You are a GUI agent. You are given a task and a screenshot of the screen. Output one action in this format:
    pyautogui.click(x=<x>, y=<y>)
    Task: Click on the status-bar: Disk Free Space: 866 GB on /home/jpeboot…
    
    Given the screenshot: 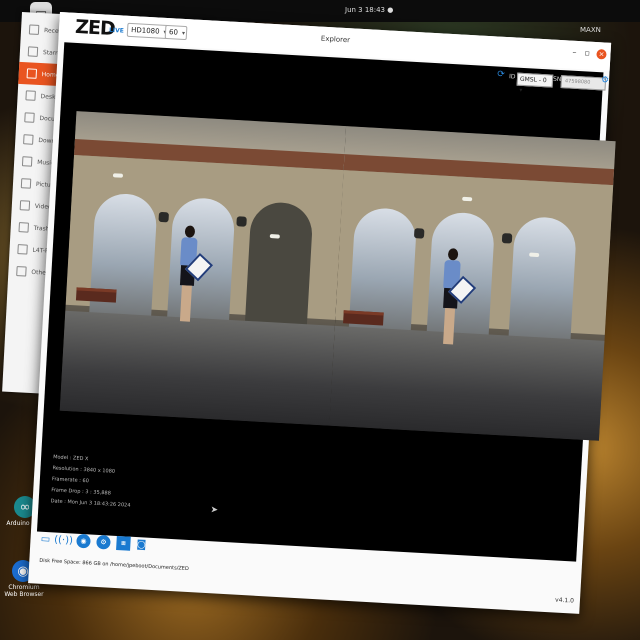 What is the action you would take?
    pyautogui.click(x=114, y=565)
    